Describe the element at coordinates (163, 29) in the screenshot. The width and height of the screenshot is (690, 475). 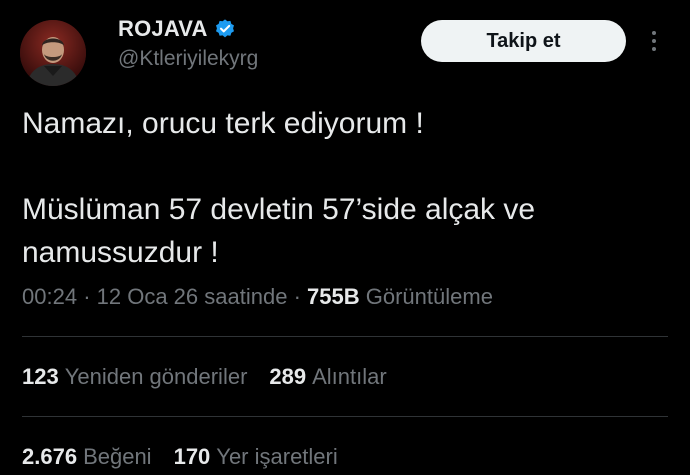
I see `display-name: ROJAVA` at that location.